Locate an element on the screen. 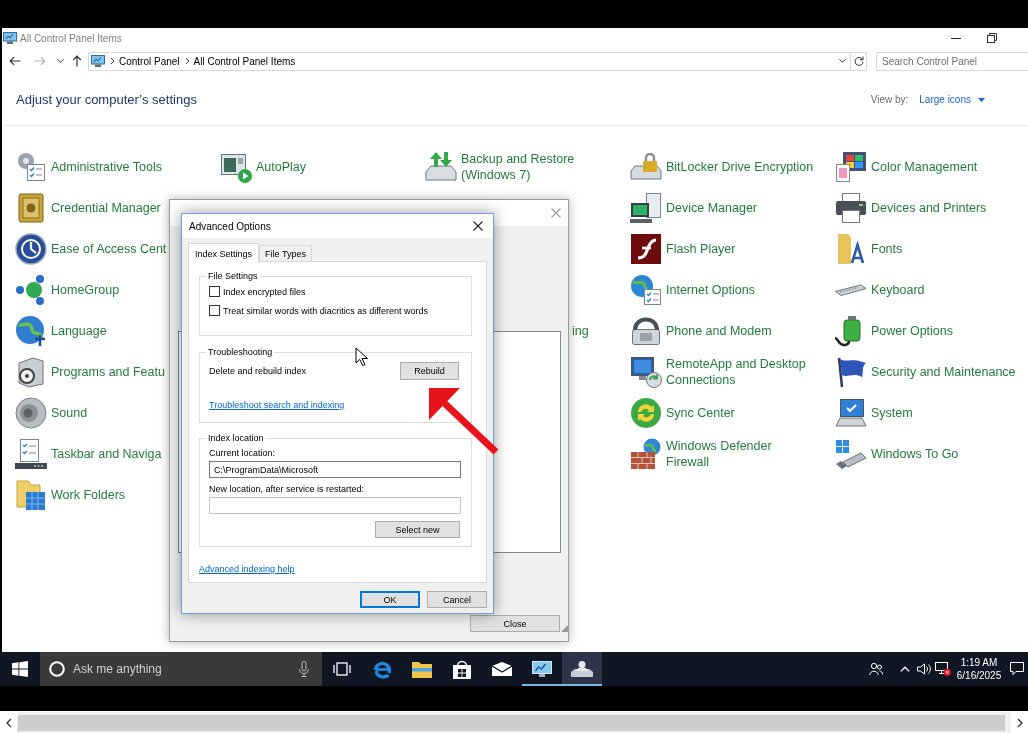 The image size is (1028, 733). ring-icon is located at coordinates (57, 669).